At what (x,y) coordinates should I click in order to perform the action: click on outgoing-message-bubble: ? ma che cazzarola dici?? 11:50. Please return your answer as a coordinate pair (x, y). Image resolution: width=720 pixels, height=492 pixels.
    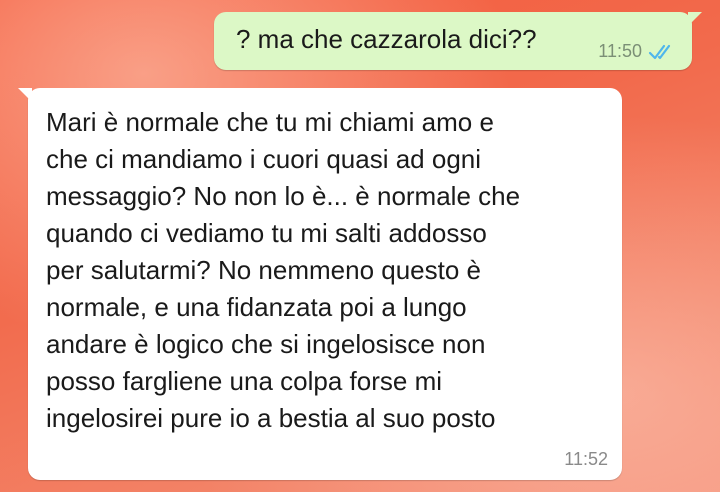
    Looking at the image, I should click on (458, 41).